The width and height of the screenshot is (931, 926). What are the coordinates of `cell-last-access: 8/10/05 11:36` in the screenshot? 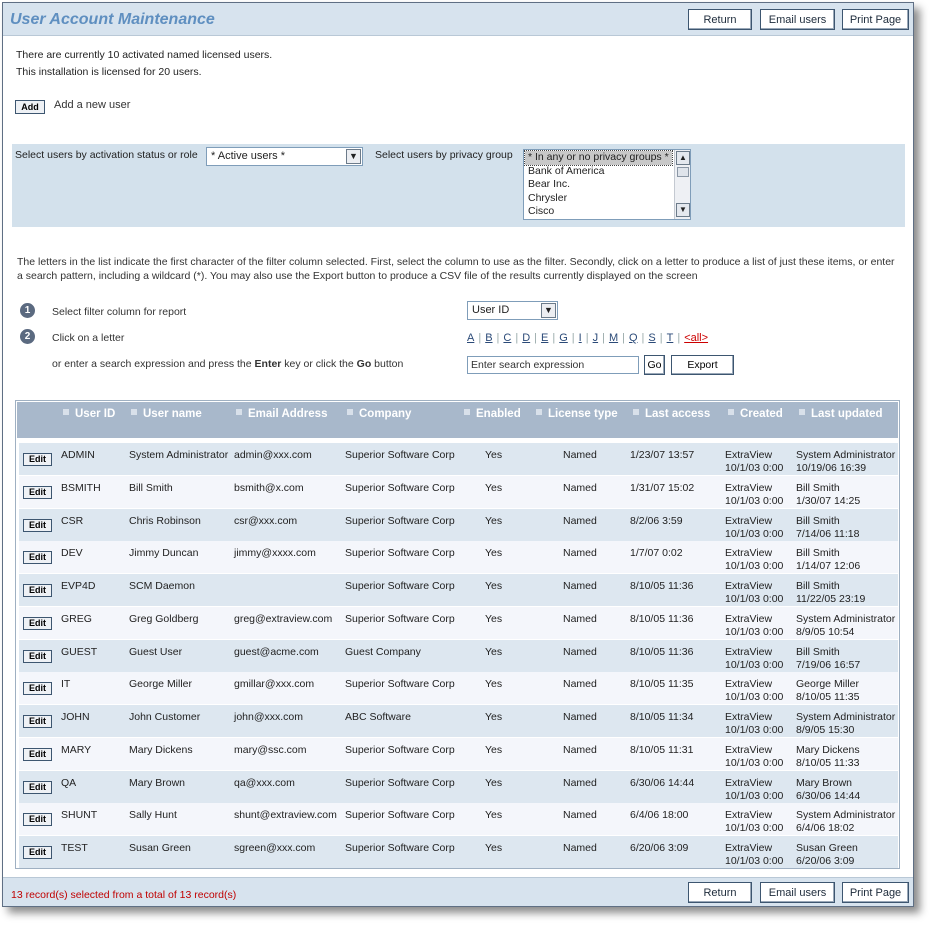 It's located at (662, 651).